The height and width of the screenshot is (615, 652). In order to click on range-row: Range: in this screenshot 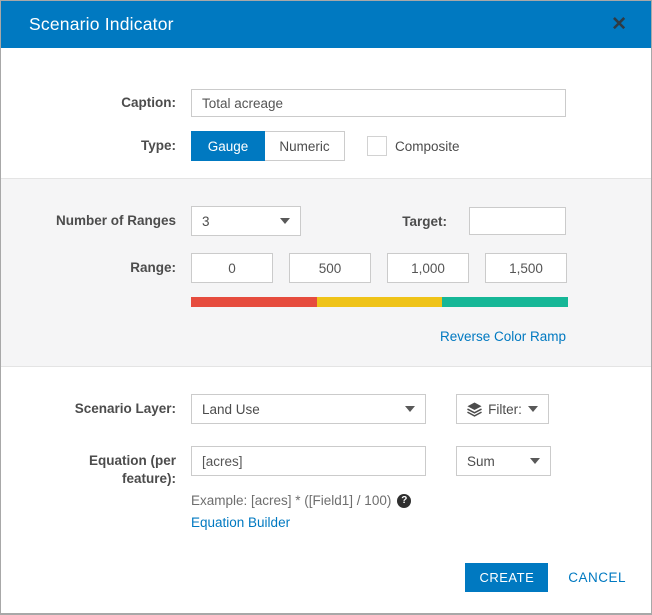, I will do `click(326, 268)`.